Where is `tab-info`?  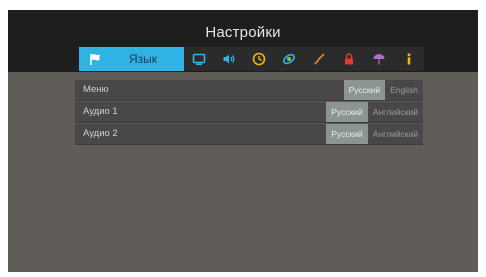
tab-info is located at coordinates (409, 59).